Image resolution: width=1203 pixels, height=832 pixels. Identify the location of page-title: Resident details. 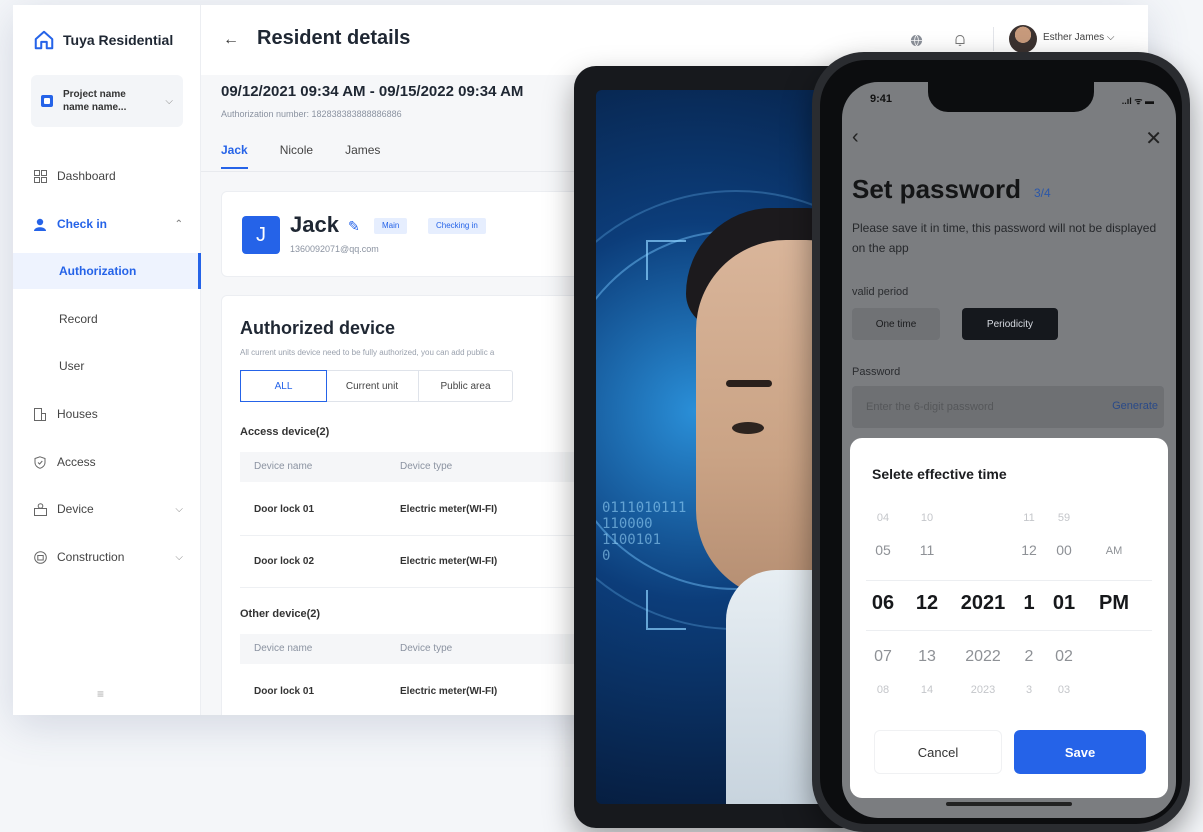
(334, 38).